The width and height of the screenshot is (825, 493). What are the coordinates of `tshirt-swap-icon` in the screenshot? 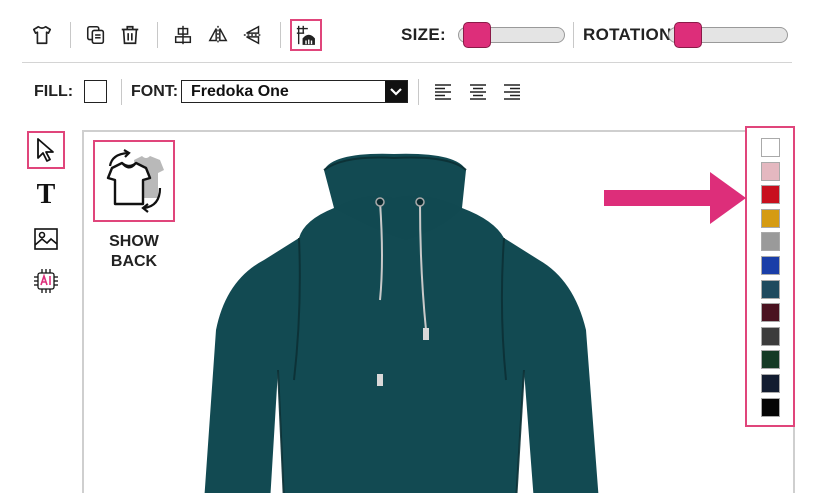 It's located at (135, 181).